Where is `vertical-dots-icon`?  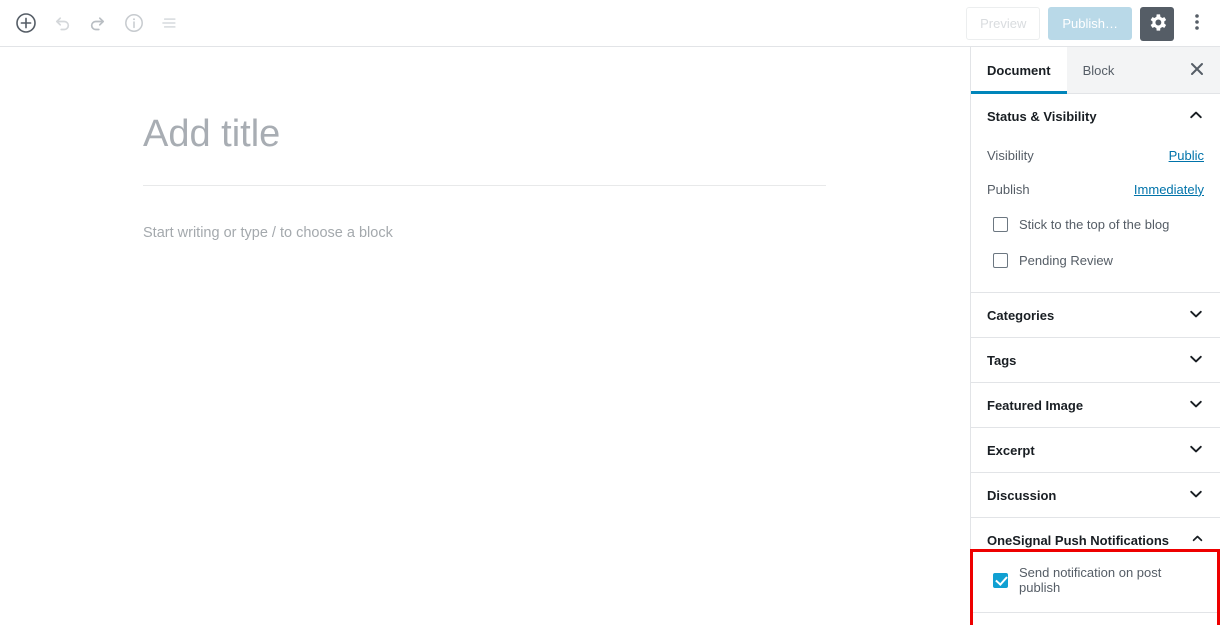 vertical-dots-icon is located at coordinates (1197, 23).